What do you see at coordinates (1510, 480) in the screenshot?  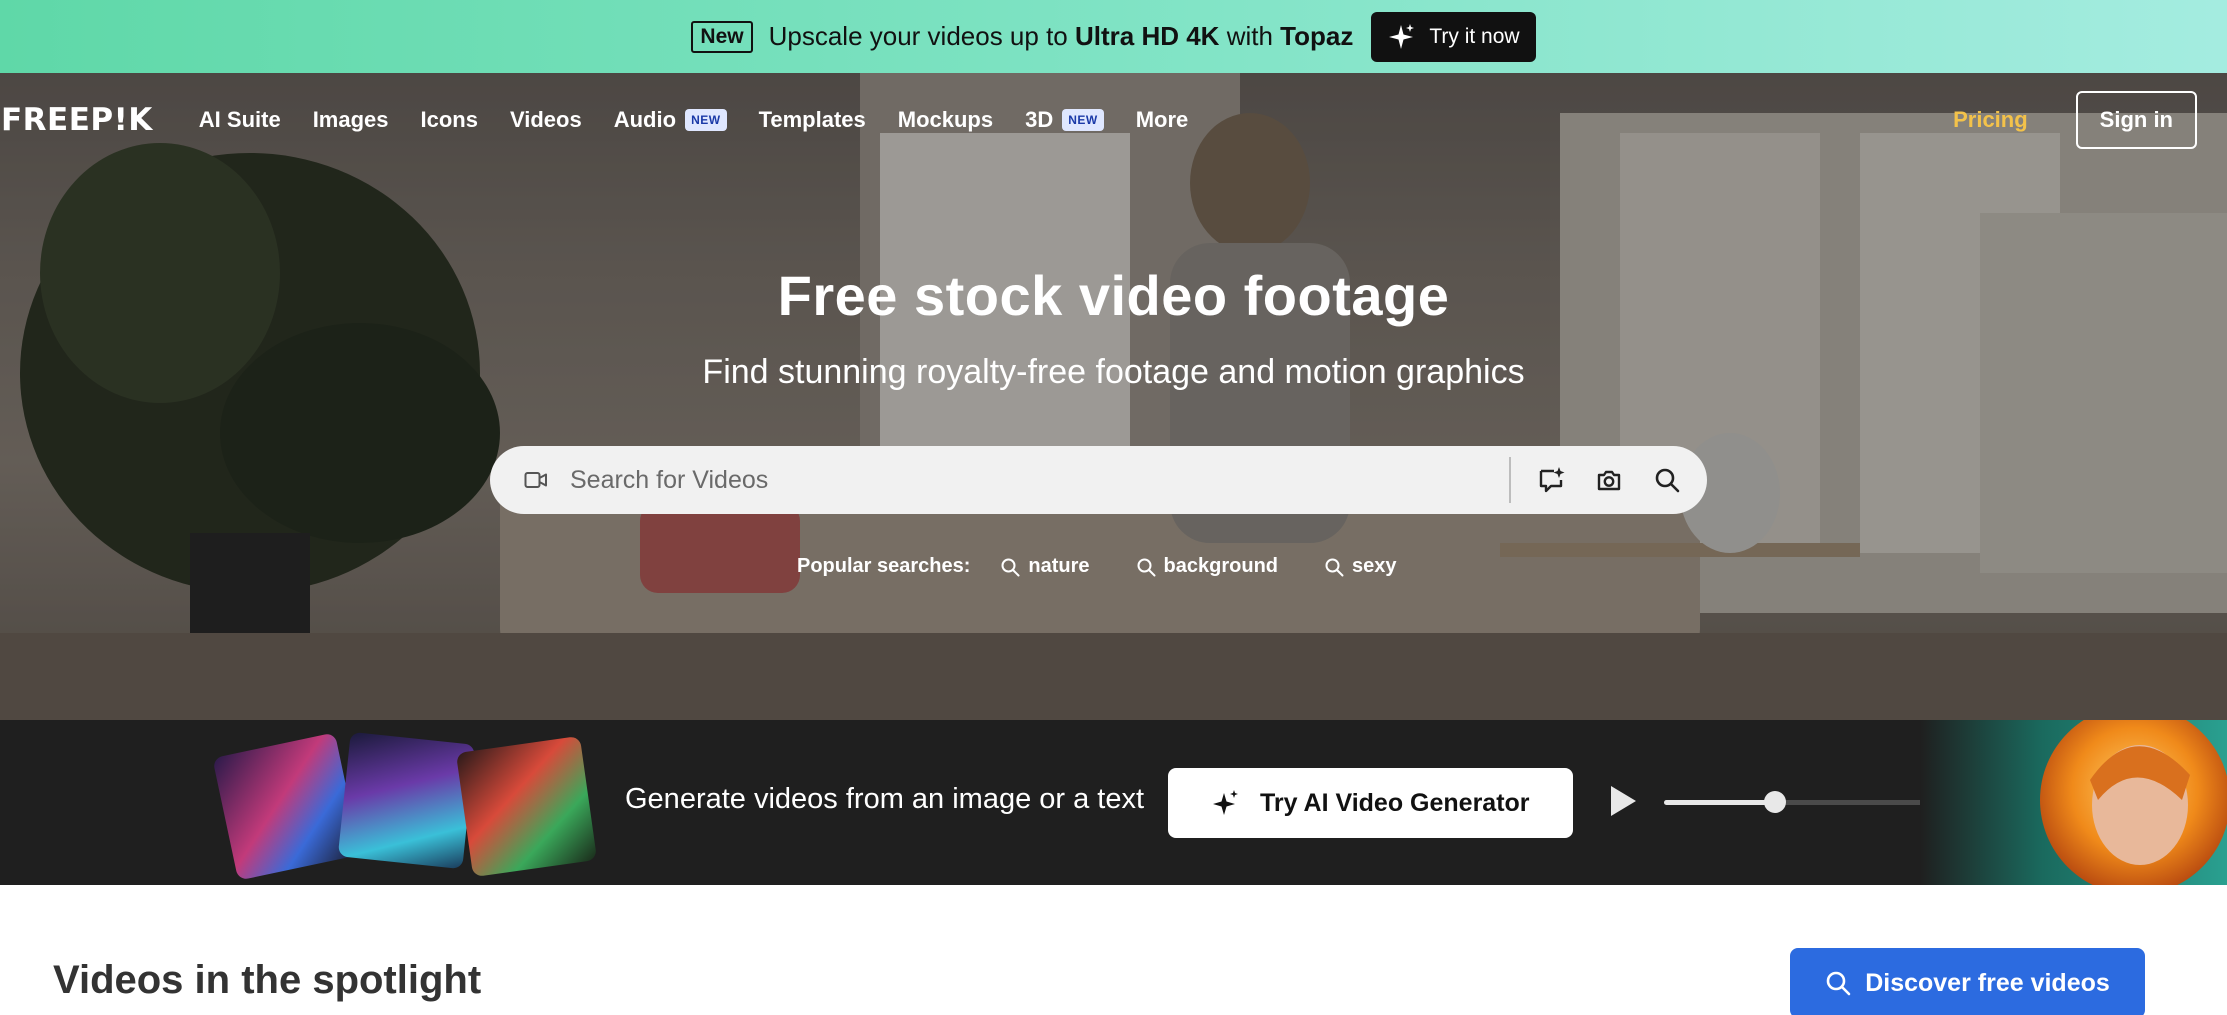 I see `search-divider` at bounding box center [1510, 480].